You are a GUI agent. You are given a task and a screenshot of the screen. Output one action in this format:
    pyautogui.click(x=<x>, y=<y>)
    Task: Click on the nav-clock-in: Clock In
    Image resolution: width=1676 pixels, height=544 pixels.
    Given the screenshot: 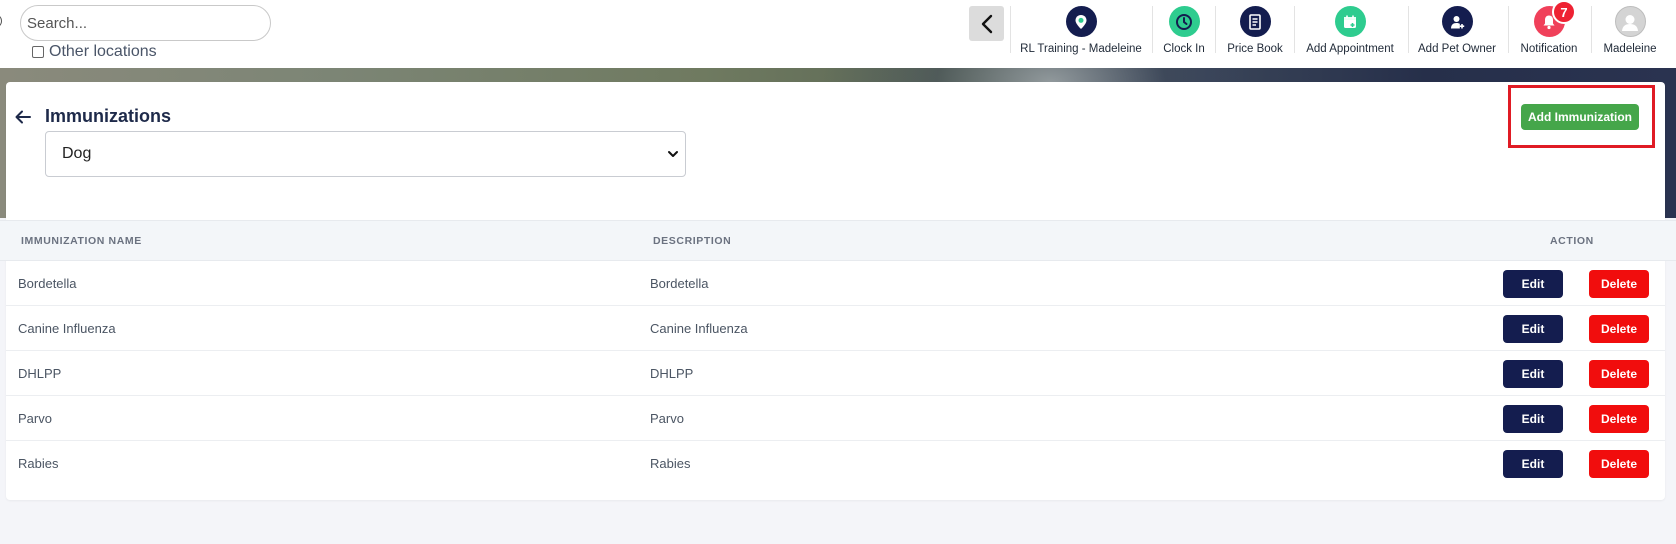 What is the action you would take?
    pyautogui.click(x=1184, y=31)
    